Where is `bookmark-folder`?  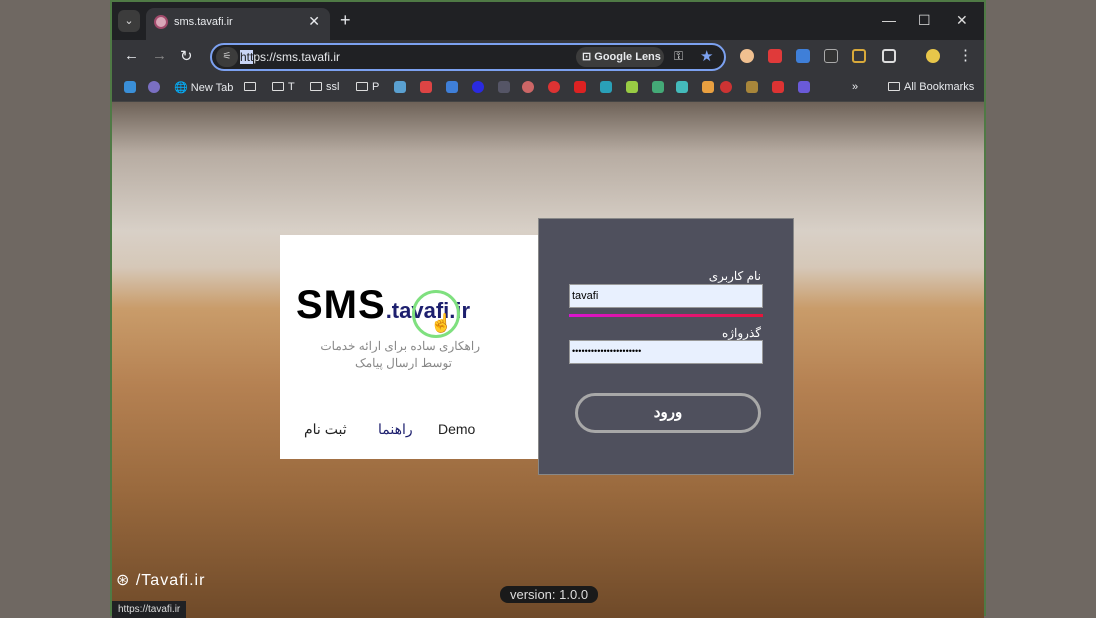
bookmark-folder is located at coordinates (252, 87).